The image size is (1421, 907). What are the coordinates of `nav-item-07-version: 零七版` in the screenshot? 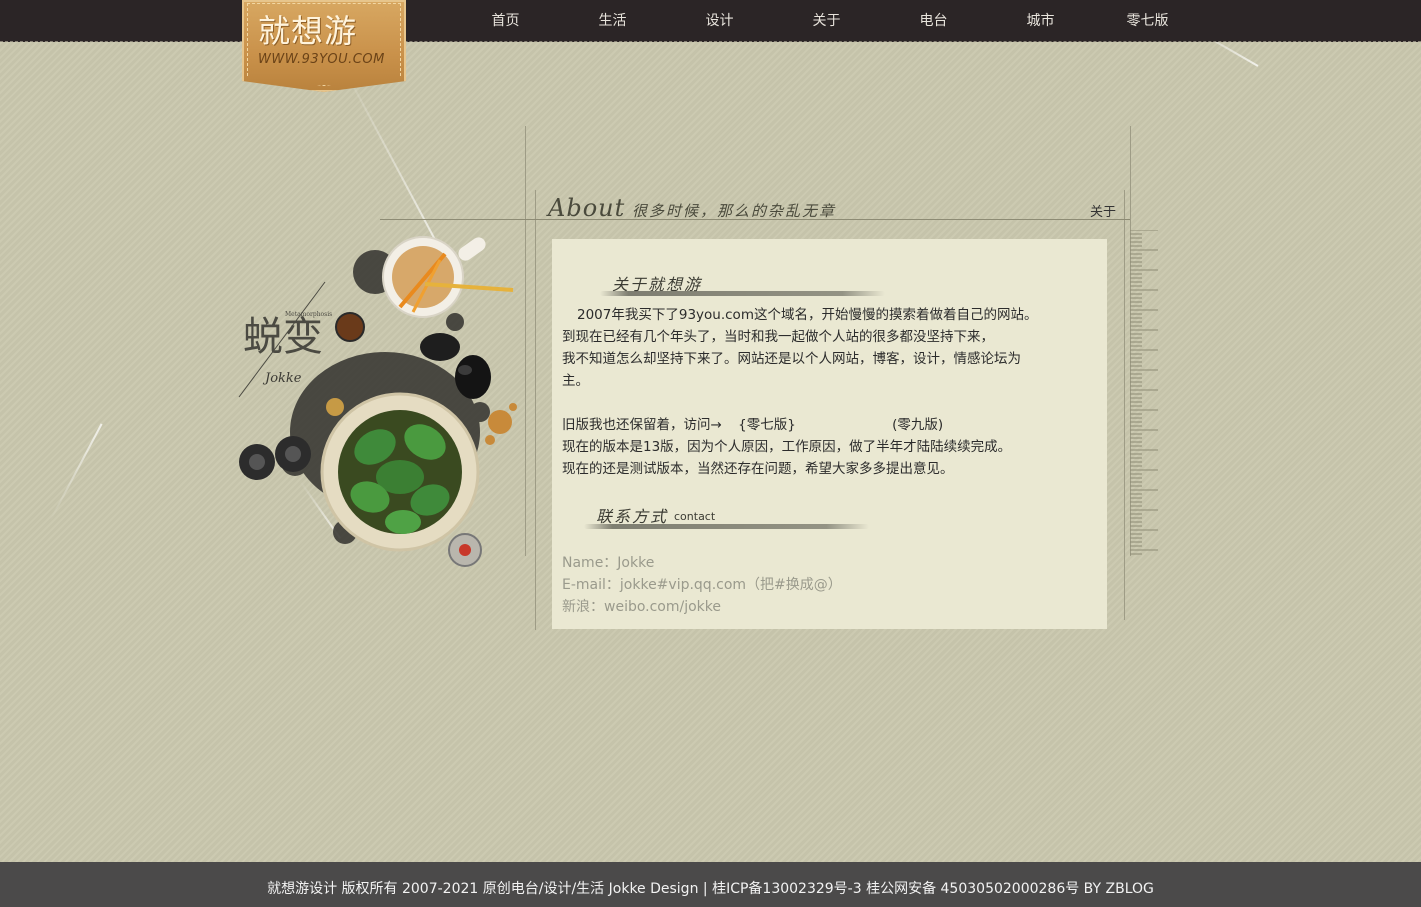 It's located at (1147, 21).